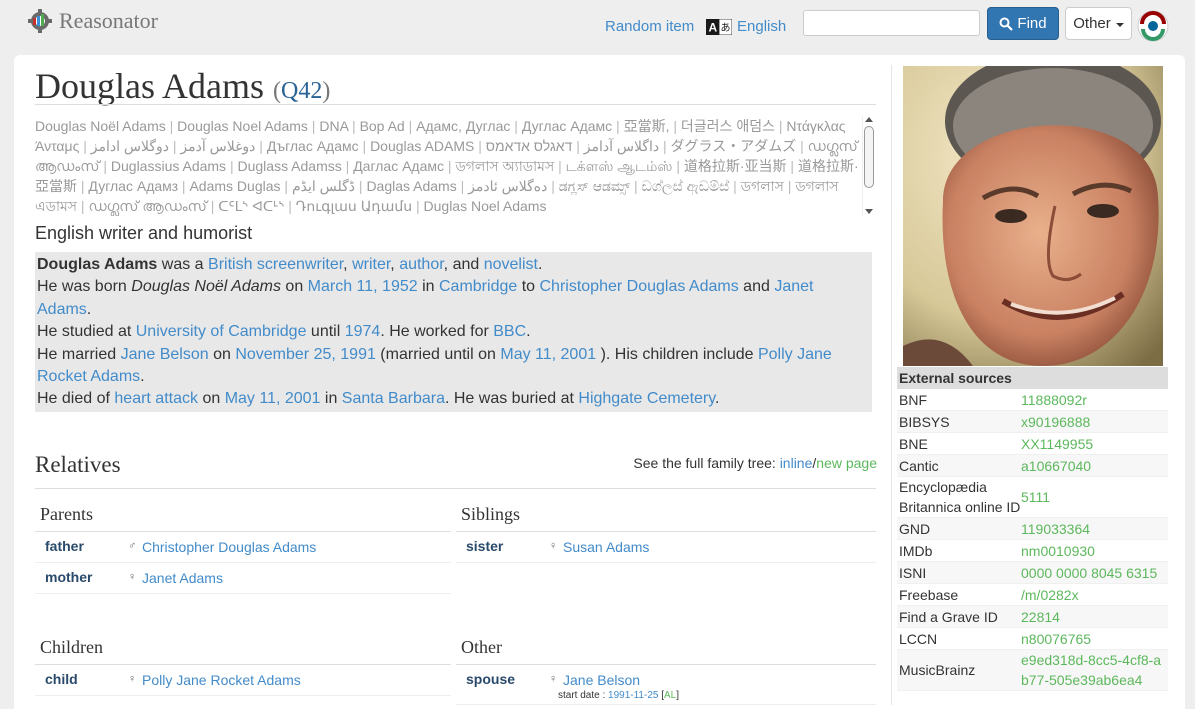  I want to click on external-source-id-link: n80076765, so click(1094, 639).